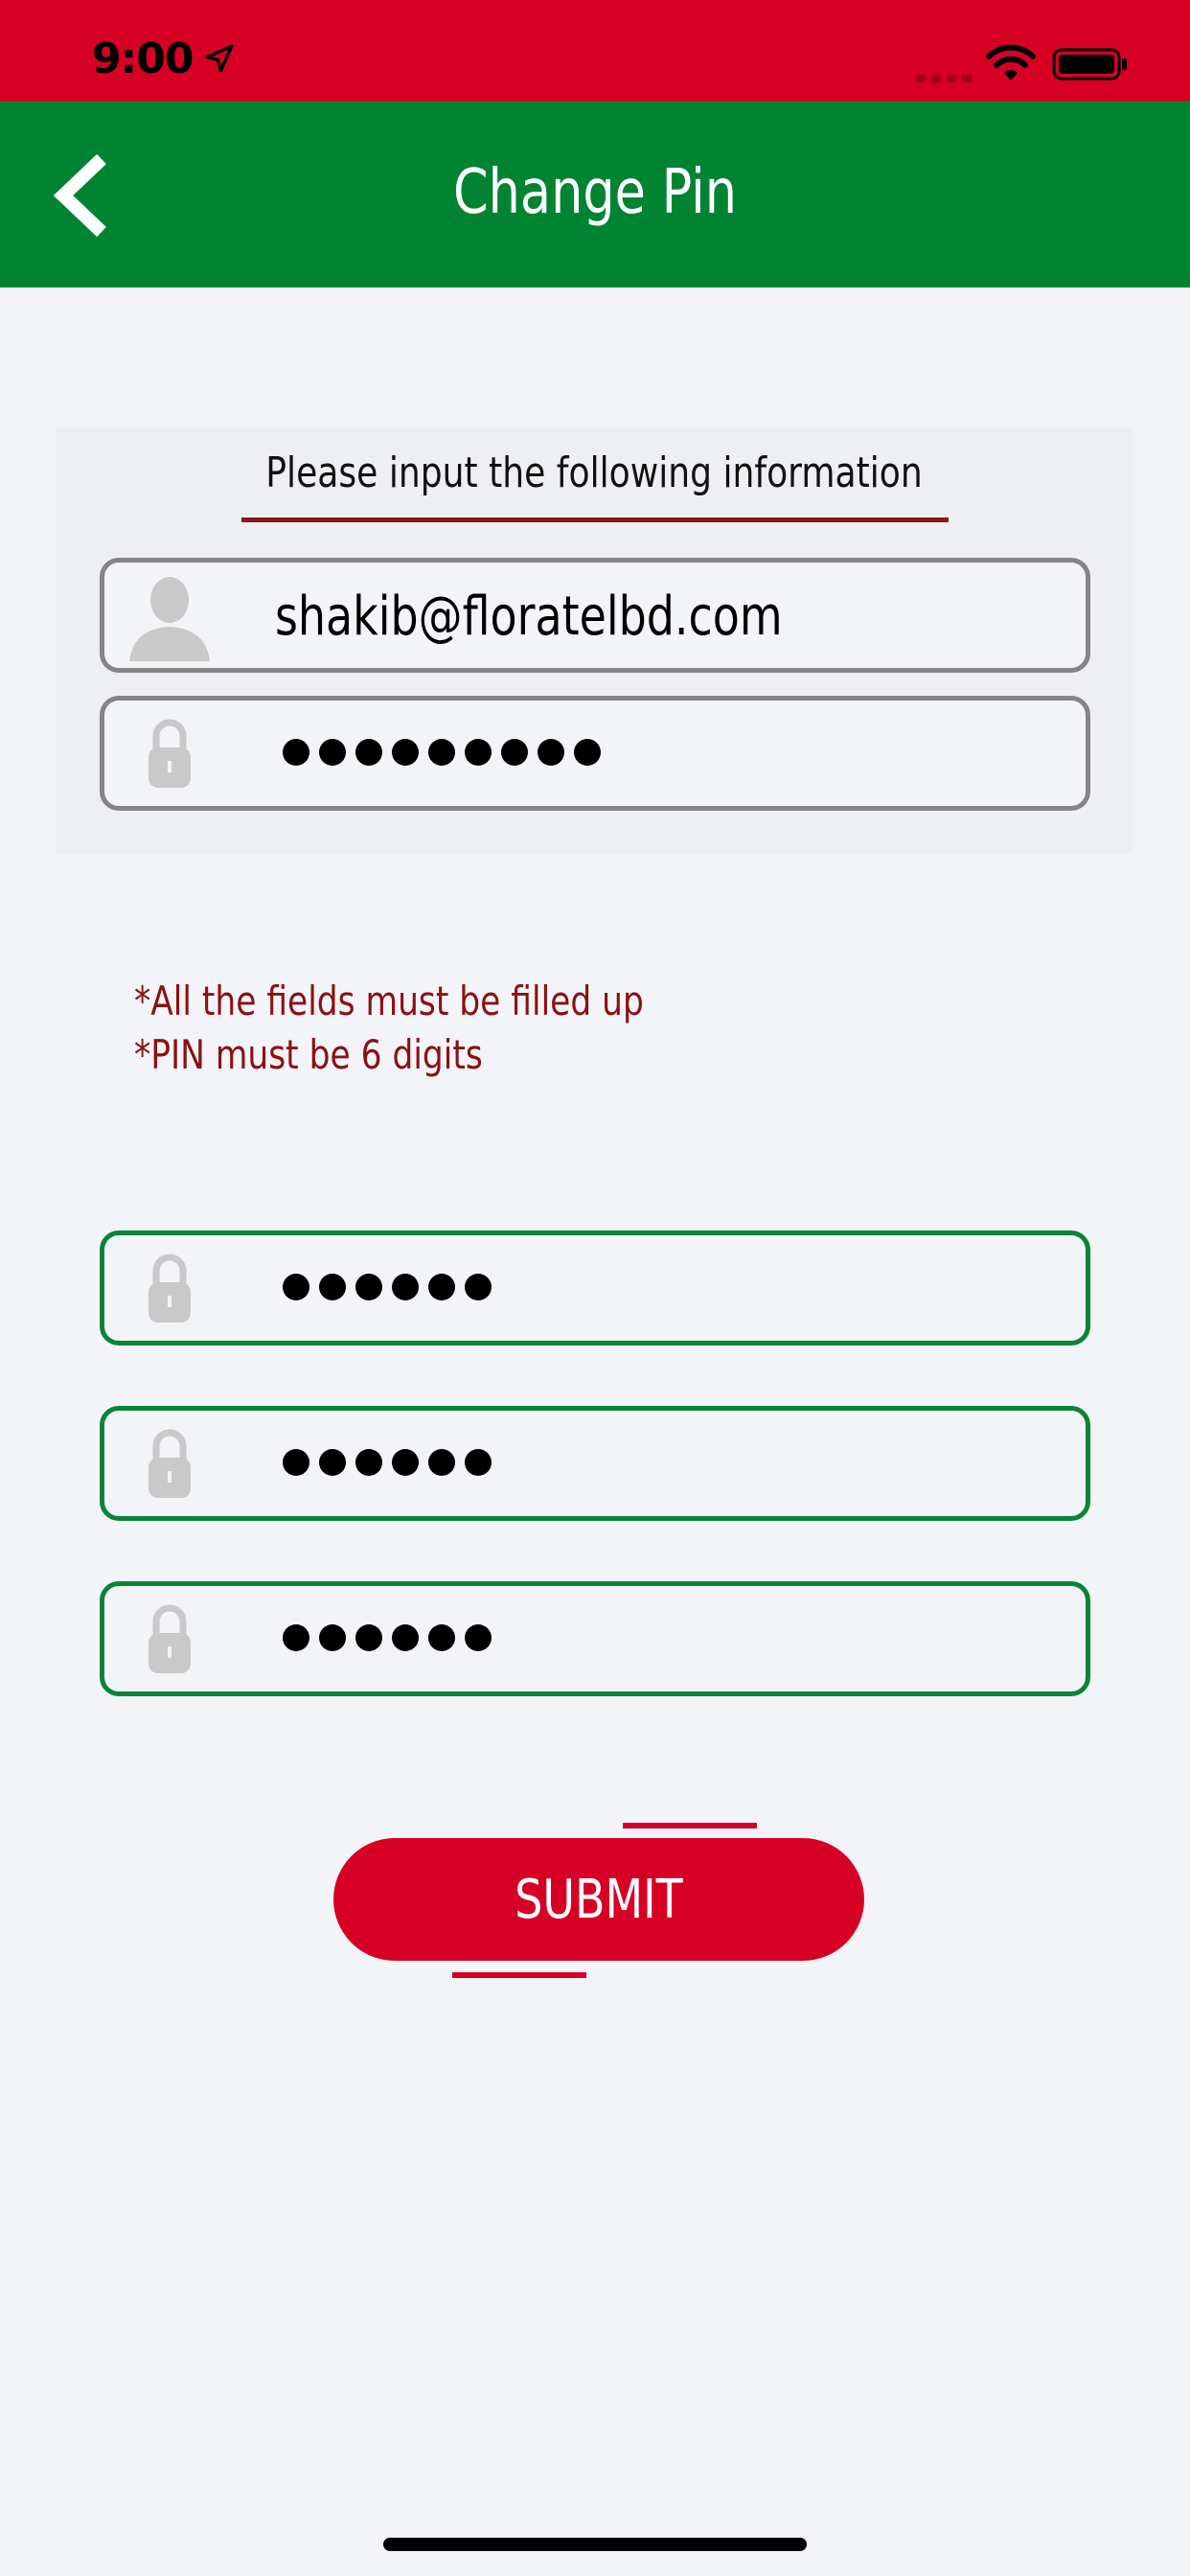 The image size is (1190, 2576). I want to click on email-value: shakib@floratelbd.com, so click(529, 617).